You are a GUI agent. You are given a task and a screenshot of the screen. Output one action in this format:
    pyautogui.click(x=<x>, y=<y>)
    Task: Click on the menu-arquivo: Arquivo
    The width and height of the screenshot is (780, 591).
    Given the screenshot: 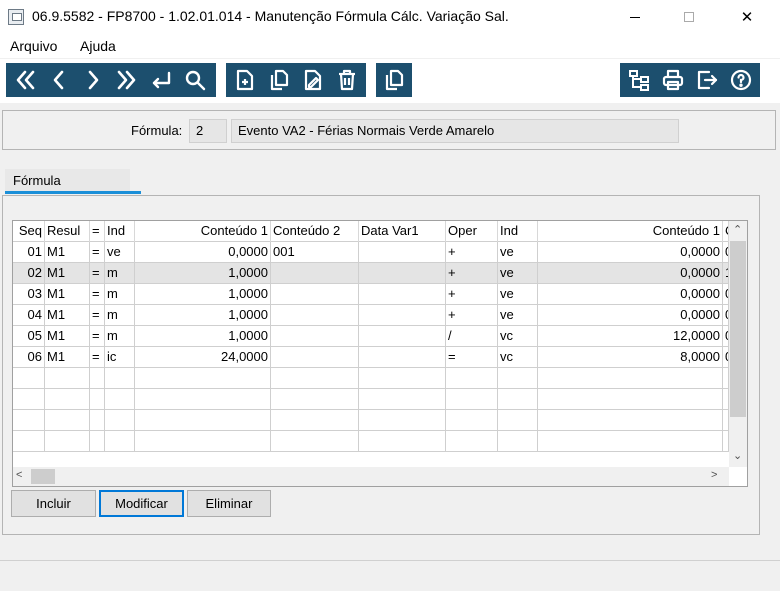 What is the action you would take?
    pyautogui.click(x=33, y=46)
    